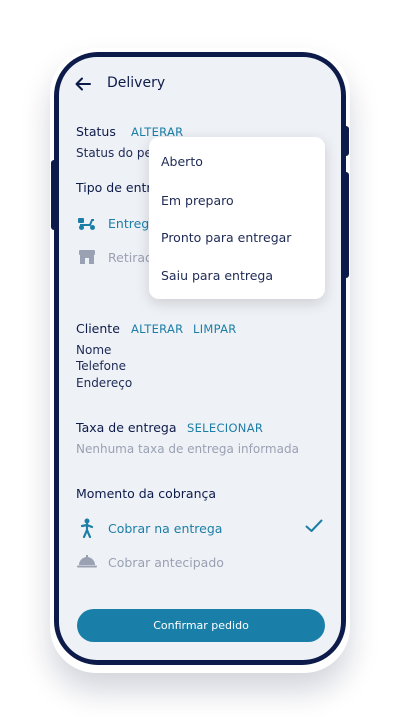  Describe the element at coordinates (346, 225) in the screenshot. I see `side-button-right-bottom` at that location.